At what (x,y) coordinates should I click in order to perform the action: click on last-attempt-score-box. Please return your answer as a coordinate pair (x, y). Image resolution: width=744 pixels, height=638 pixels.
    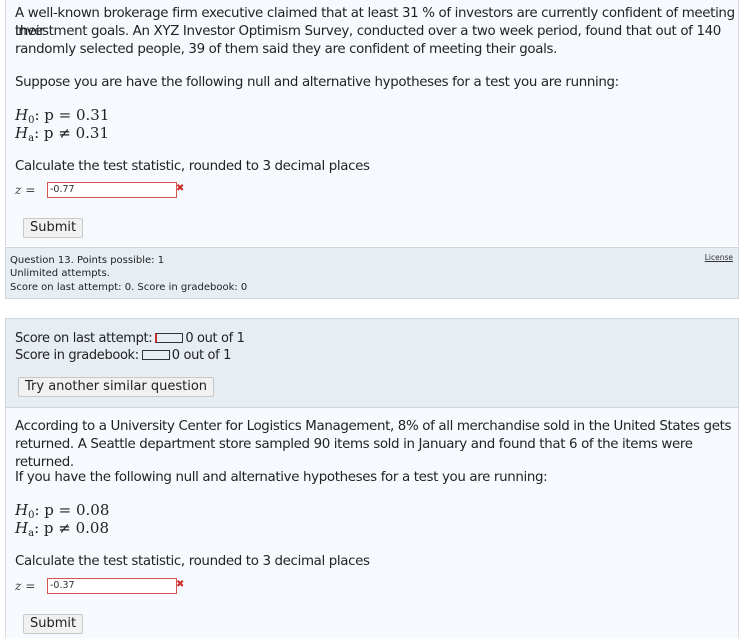
    Looking at the image, I should click on (169, 338).